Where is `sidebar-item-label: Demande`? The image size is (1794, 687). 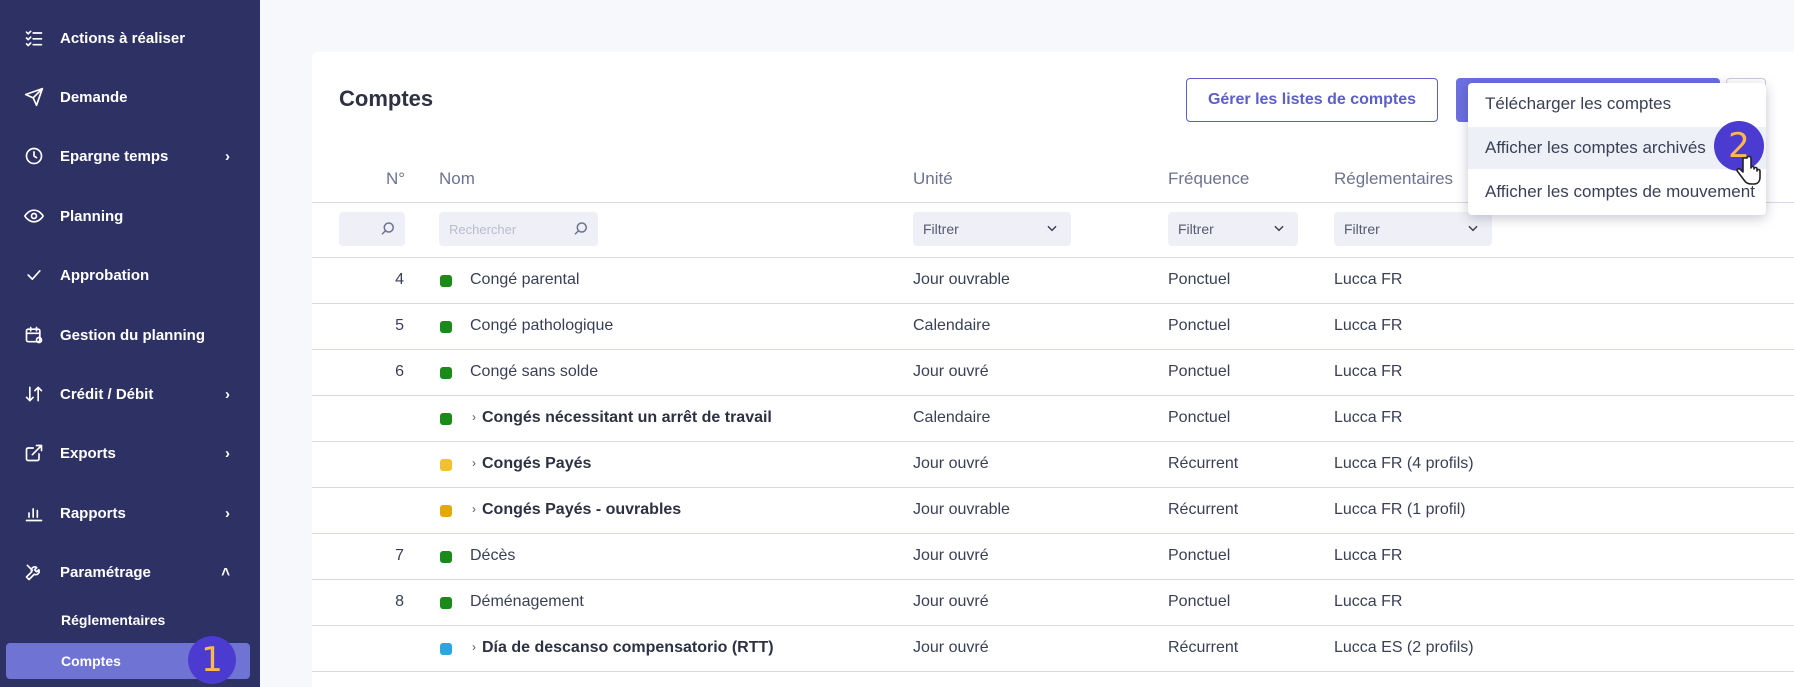 sidebar-item-label: Demande is located at coordinates (94, 97).